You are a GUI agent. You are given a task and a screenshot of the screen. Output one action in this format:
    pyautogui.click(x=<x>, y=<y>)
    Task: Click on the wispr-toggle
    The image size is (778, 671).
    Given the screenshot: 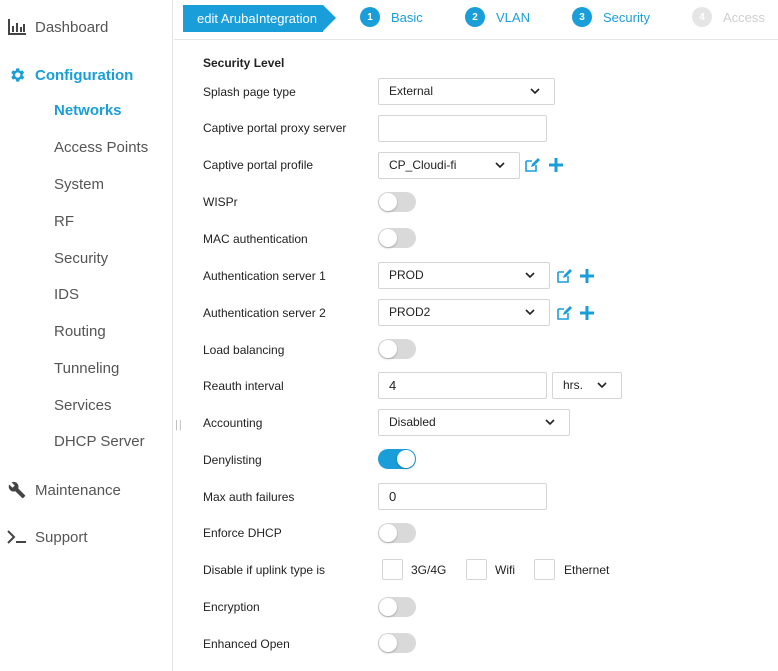 What is the action you would take?
    pyautogui.click(x=397, y=202)
    